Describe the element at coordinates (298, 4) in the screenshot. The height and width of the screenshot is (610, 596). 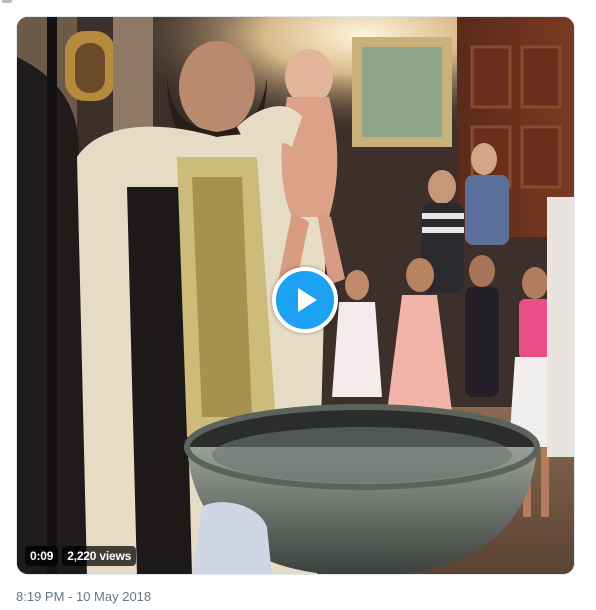
I see `top-strip` at that location.